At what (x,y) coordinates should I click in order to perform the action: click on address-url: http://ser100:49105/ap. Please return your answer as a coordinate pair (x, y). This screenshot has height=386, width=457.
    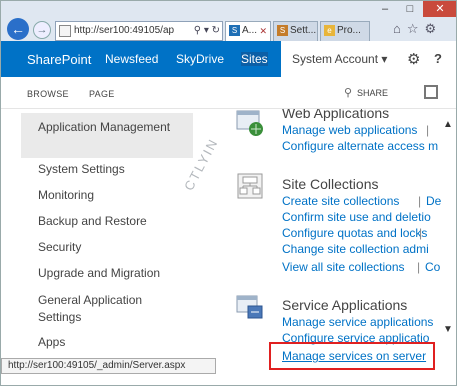
    Looking at the image, I should click on (124, 30).